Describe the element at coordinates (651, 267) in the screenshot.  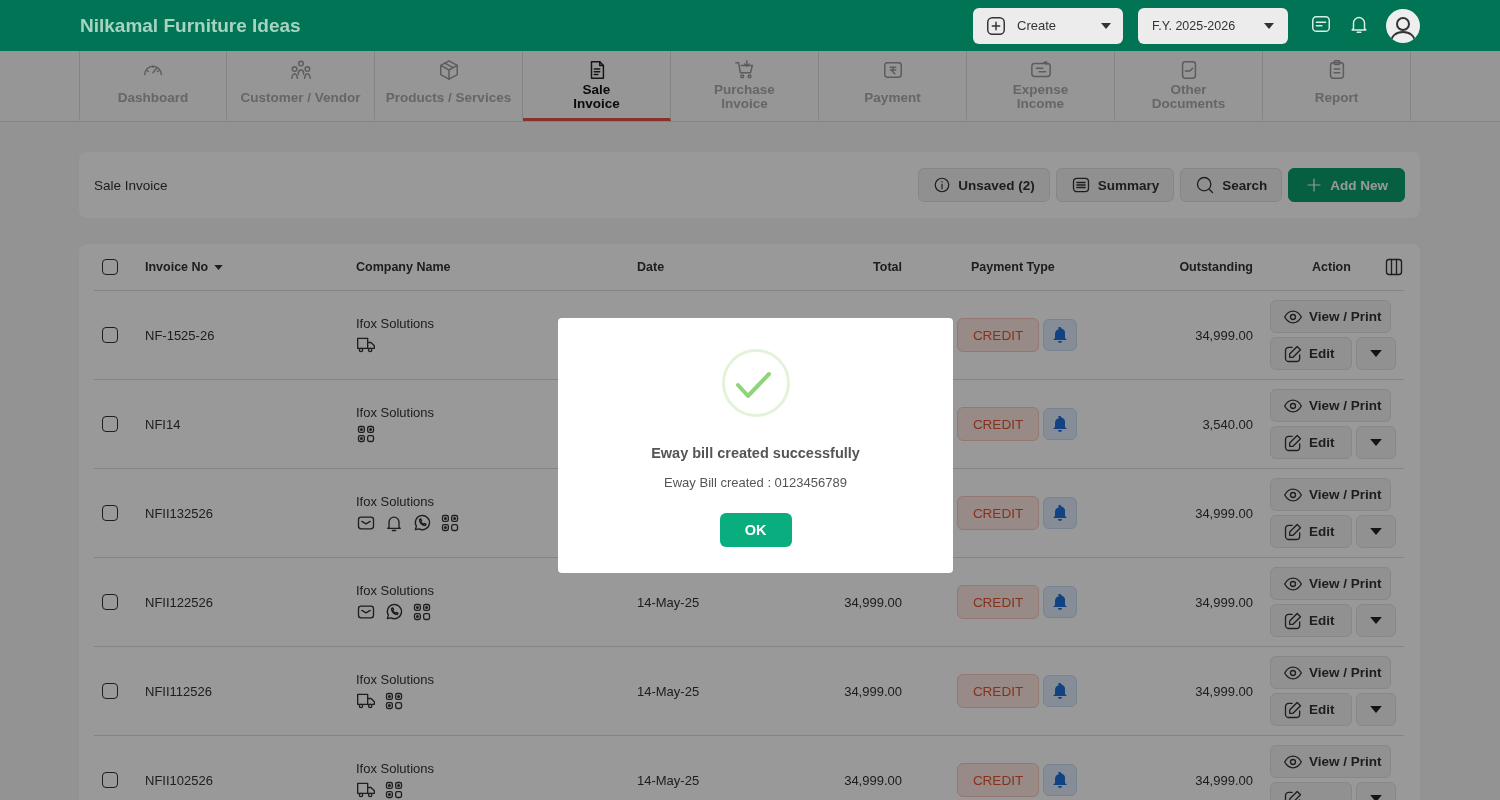
I see `column-header: Date` at that location.